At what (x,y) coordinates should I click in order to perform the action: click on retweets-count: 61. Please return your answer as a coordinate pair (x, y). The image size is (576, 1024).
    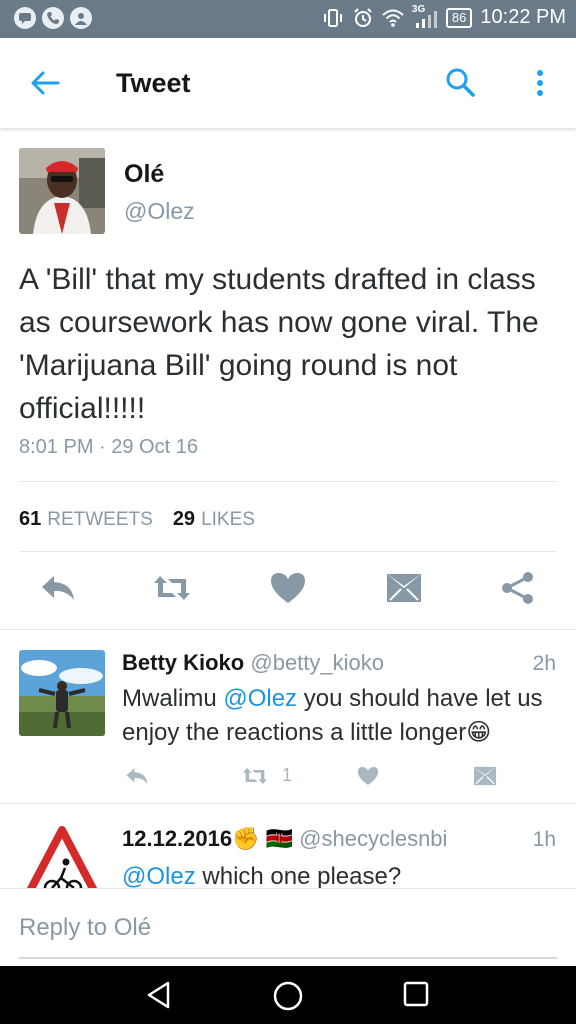
    Looking at the image, I should click on (30, 519).